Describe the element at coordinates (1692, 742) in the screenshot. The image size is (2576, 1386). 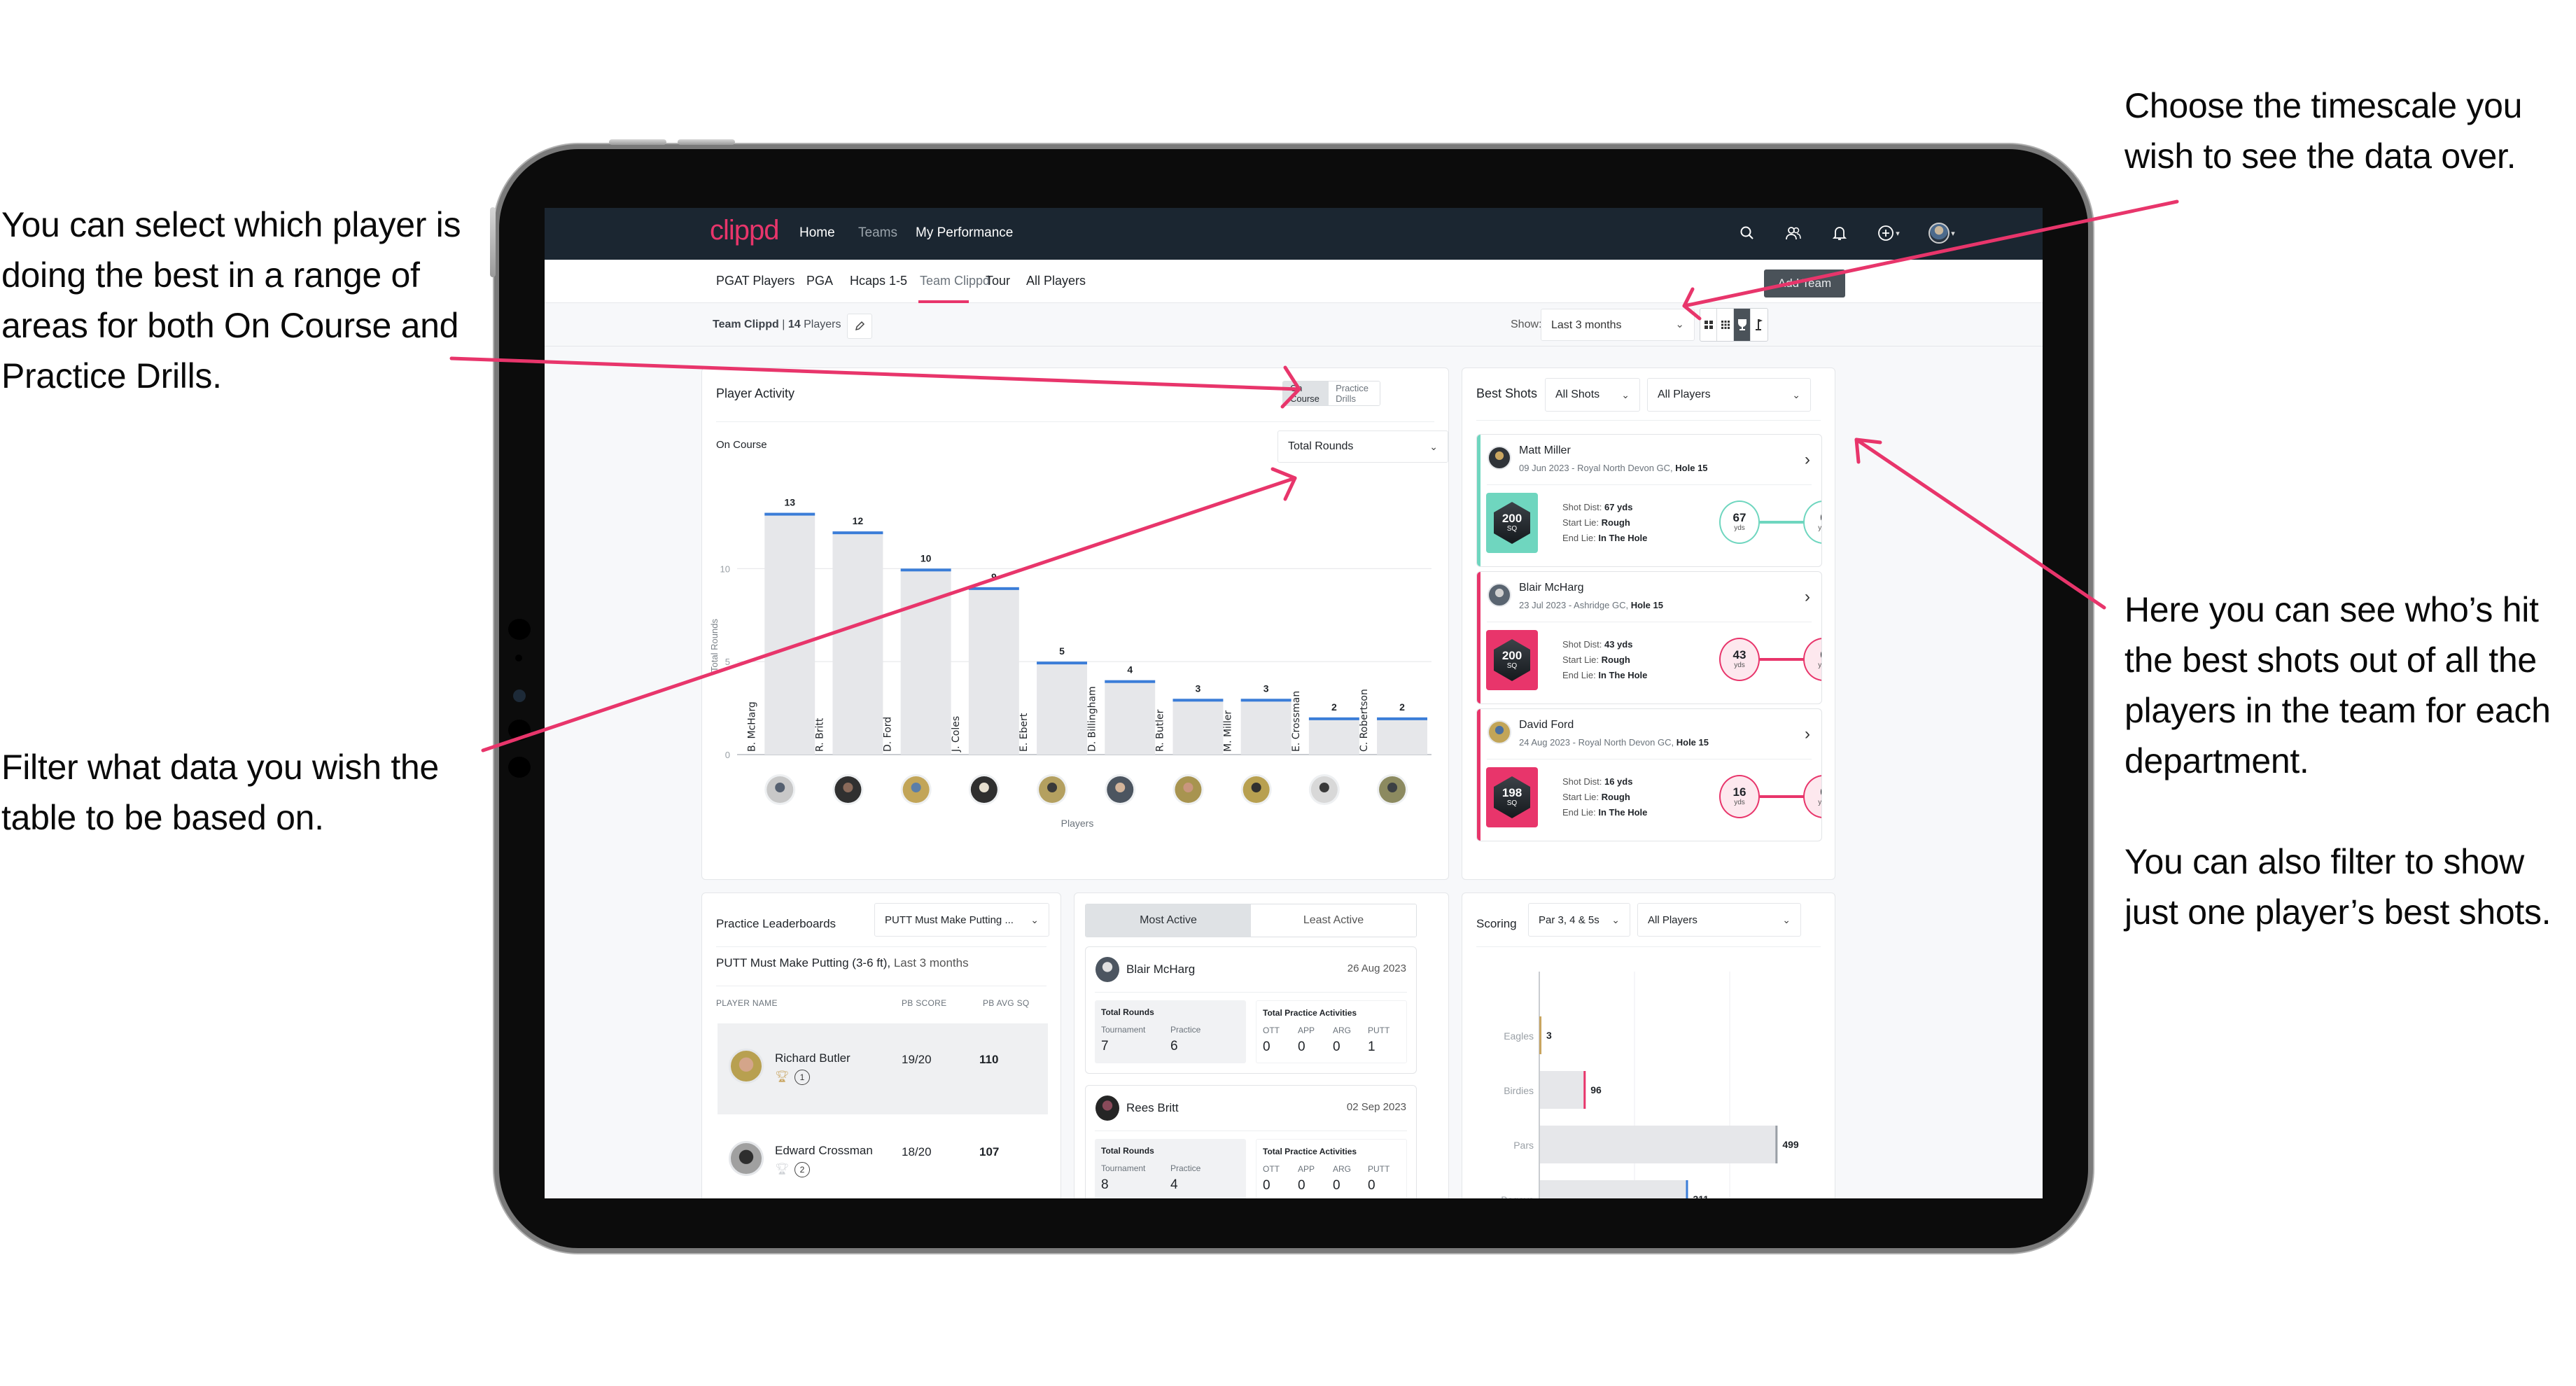
I see `shot-hole: Hole 15` at that location.